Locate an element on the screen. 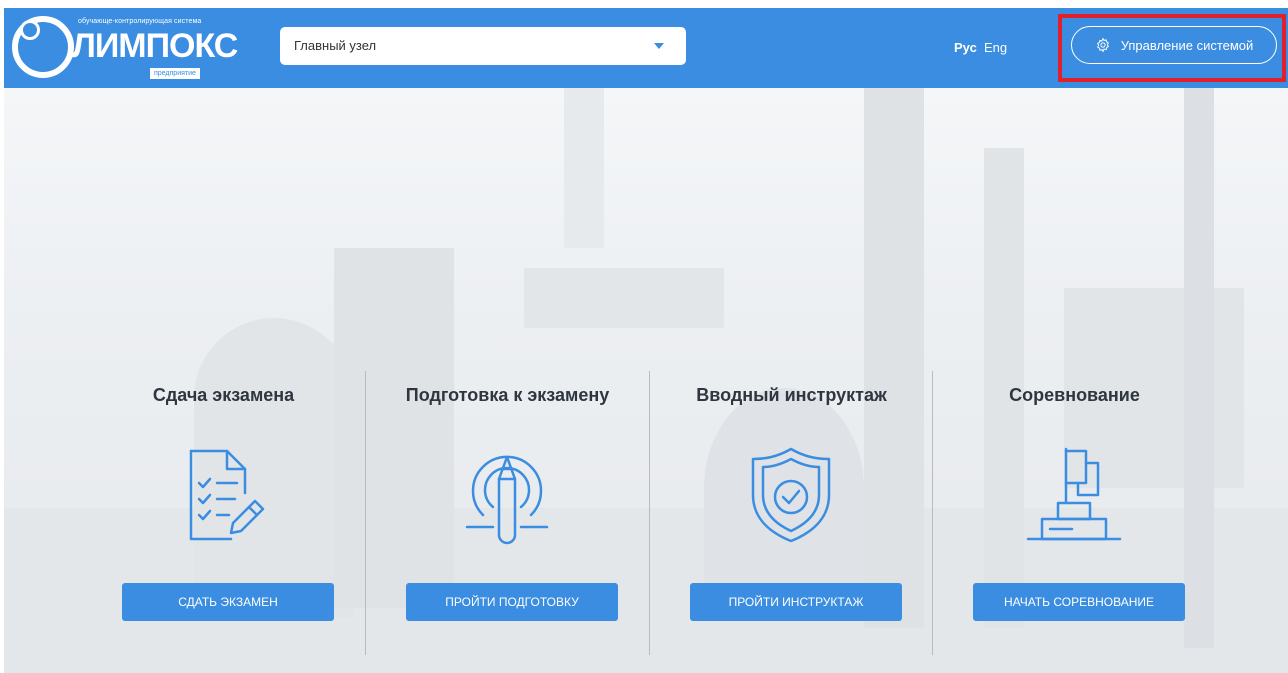 The image size is (1288, 673). start-competition-button: НАЧАТЬ СОРЕВНОВАНИЕ is located at coordinates (1079, 602).